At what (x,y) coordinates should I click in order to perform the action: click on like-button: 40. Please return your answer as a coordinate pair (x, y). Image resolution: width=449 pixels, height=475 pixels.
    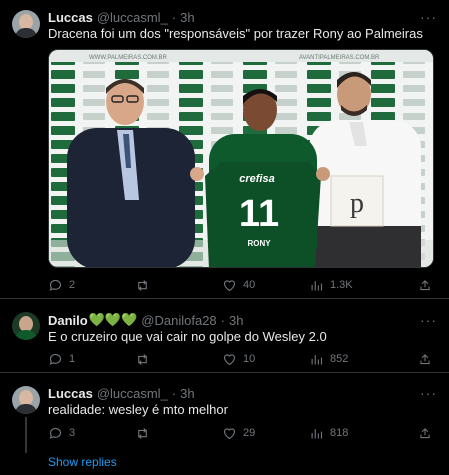
    Looking at the image, I should click on (265, 285).